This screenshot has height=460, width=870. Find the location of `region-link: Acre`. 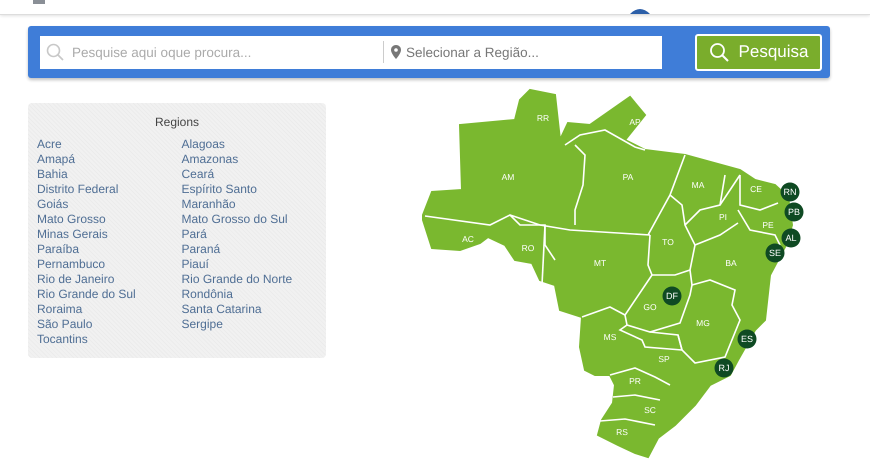

region-link: Acre is located at coordinates (49, 144).